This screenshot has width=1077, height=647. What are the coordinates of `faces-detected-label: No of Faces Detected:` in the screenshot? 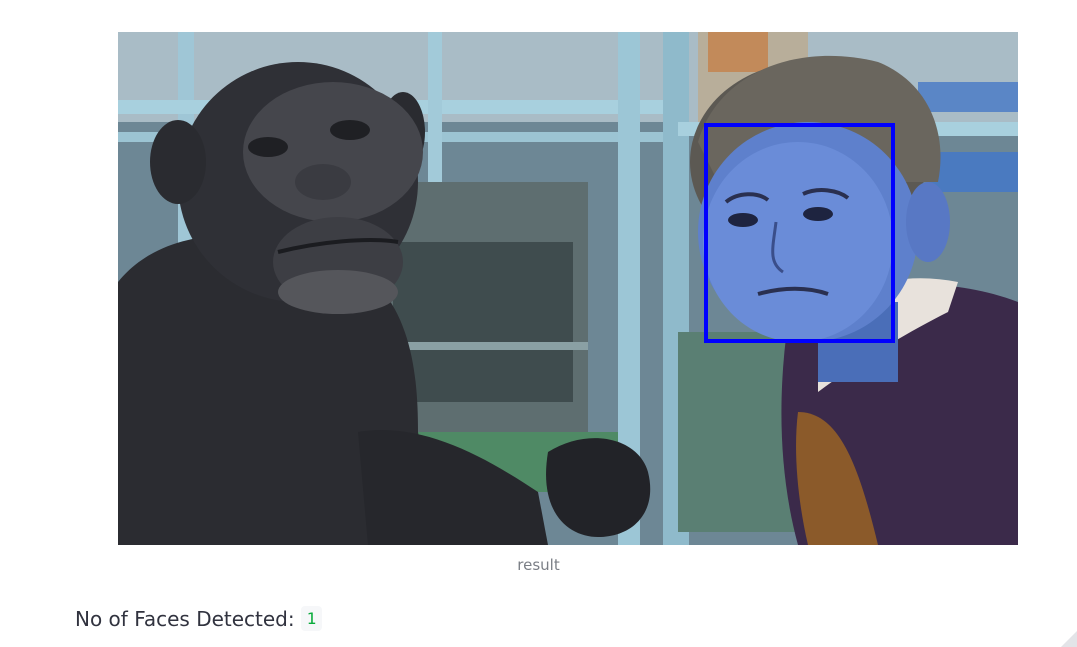 It's located at (185, 618).